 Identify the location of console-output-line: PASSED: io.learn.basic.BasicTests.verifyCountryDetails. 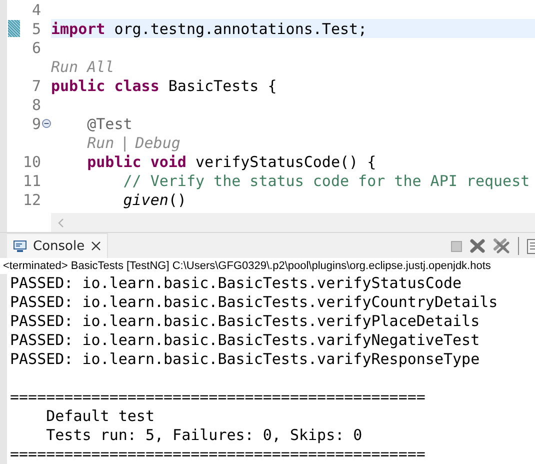
(254, 302).